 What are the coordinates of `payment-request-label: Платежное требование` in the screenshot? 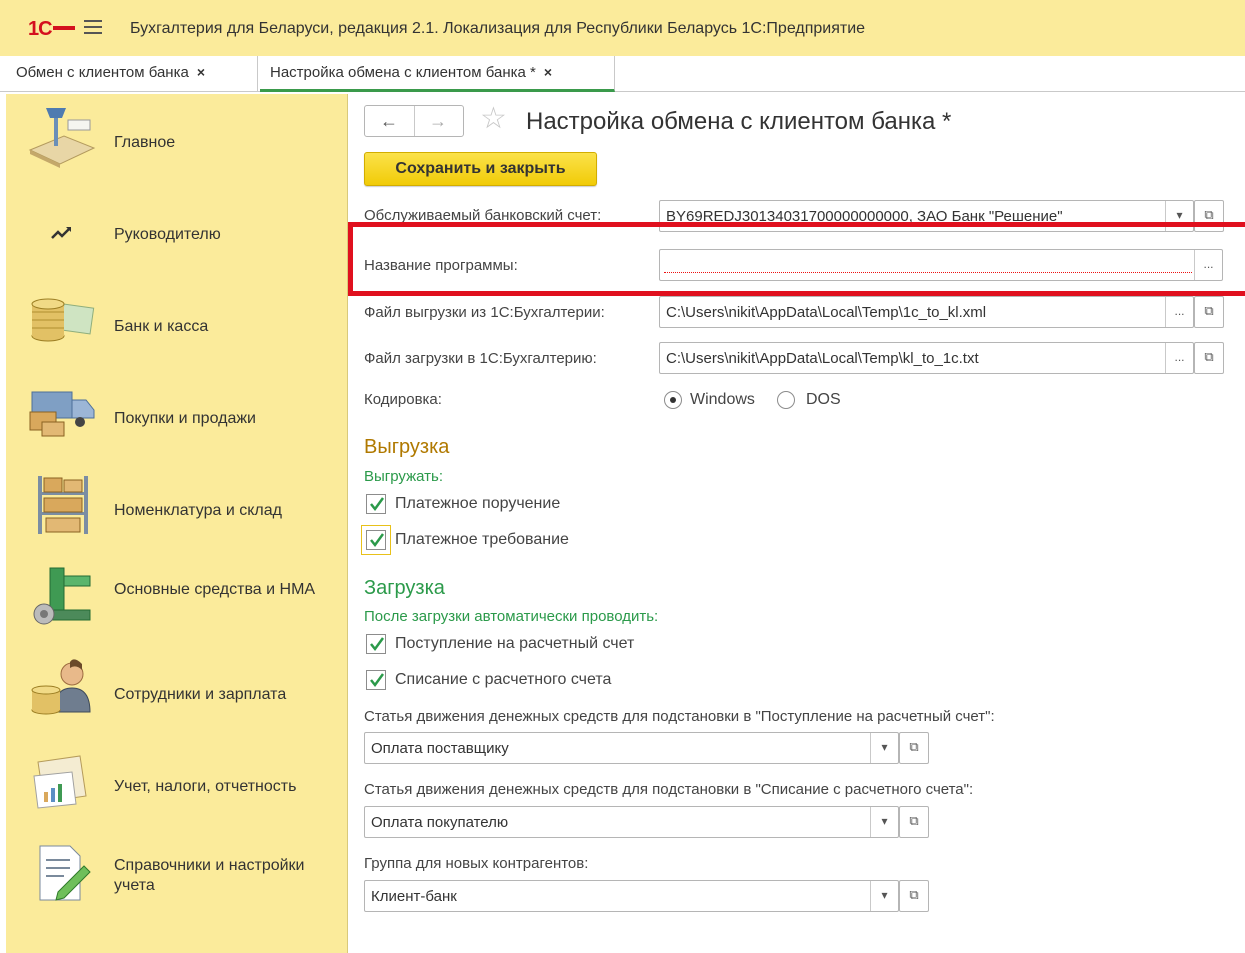 It's located at (482, 540).